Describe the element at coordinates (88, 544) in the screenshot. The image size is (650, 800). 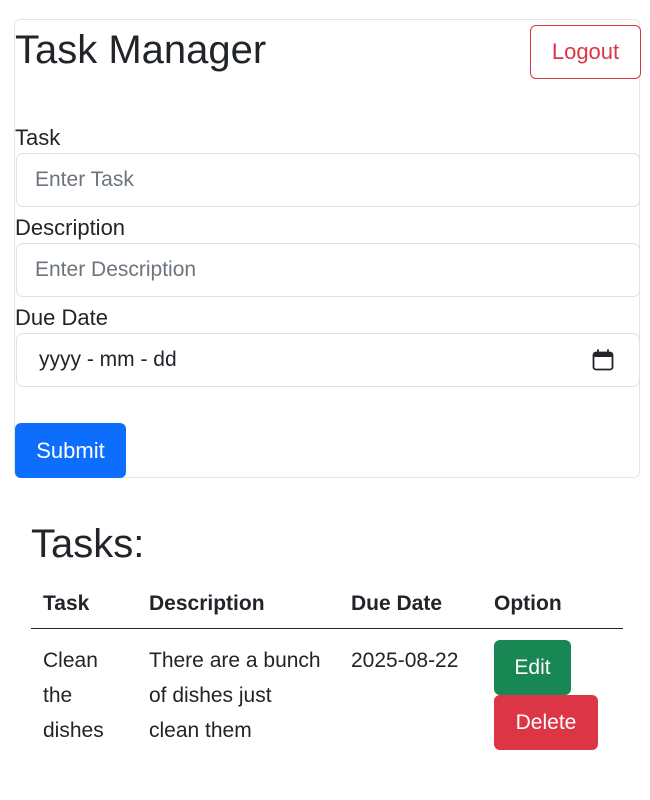
I see `tasks-heading: Tasks:` at that location.